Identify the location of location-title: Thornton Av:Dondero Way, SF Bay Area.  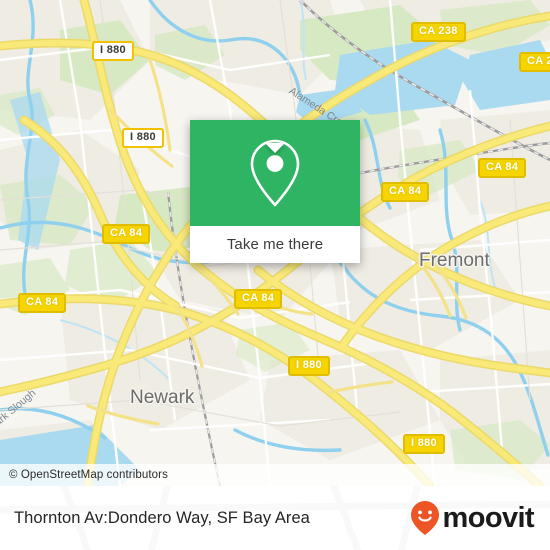
(162, 517).